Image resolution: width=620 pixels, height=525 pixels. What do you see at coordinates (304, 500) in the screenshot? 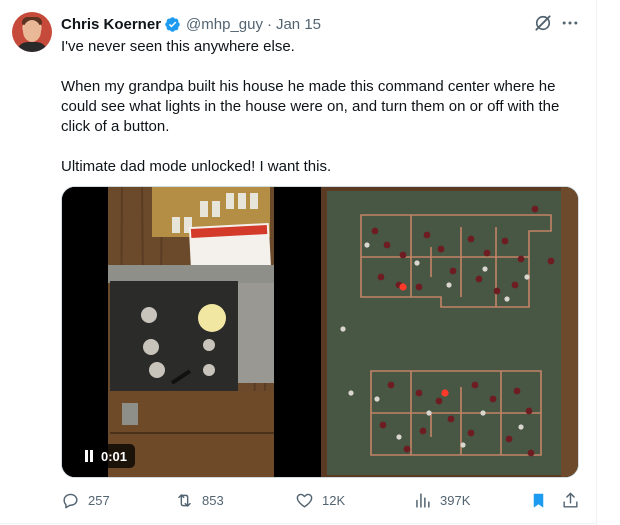
I see `like-icon` at bounding box center [304, 500].